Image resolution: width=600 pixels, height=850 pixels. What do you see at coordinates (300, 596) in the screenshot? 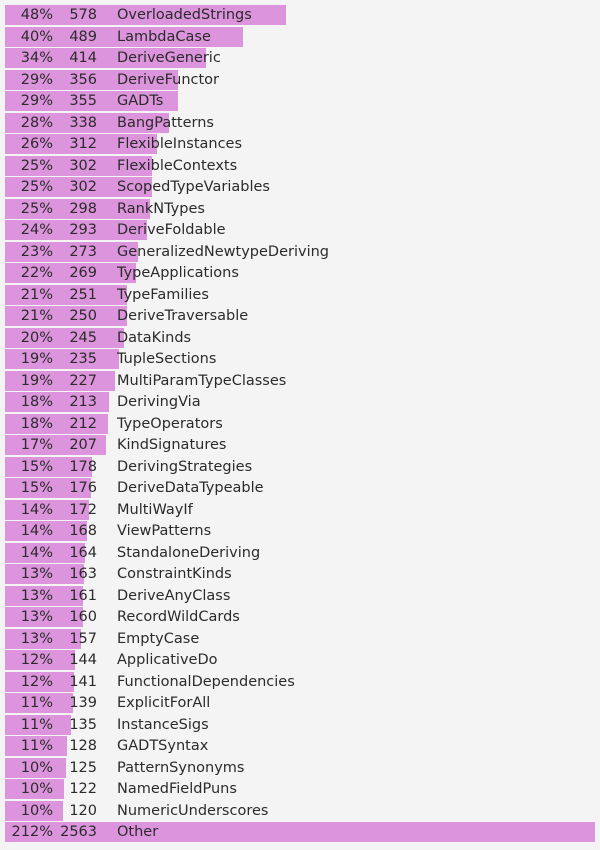
I see `table-row: 13% 161 DeriveAnyClass` at bounding box center [300, 596].